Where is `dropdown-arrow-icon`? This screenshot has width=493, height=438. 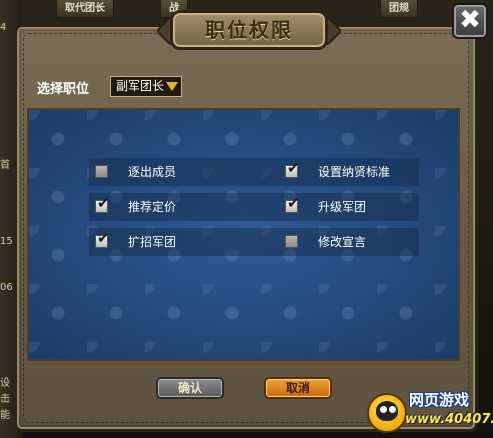
dropdown-arrow-icon is located at coordinates (172, 86).